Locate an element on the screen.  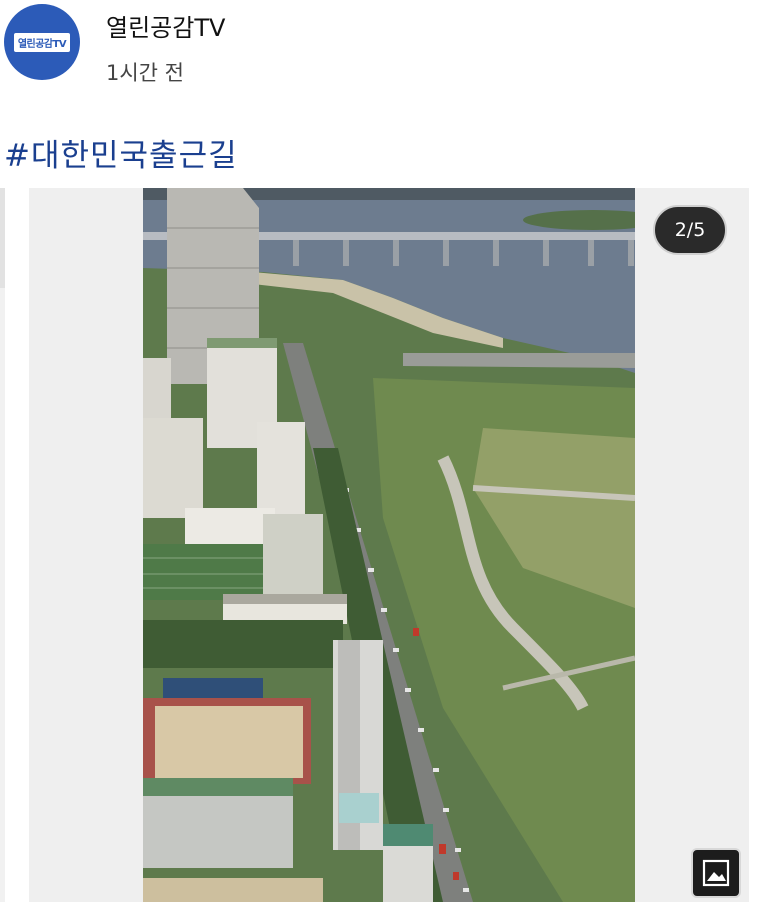
post-time: 1시간 전 is located at coordinates (145, 73).